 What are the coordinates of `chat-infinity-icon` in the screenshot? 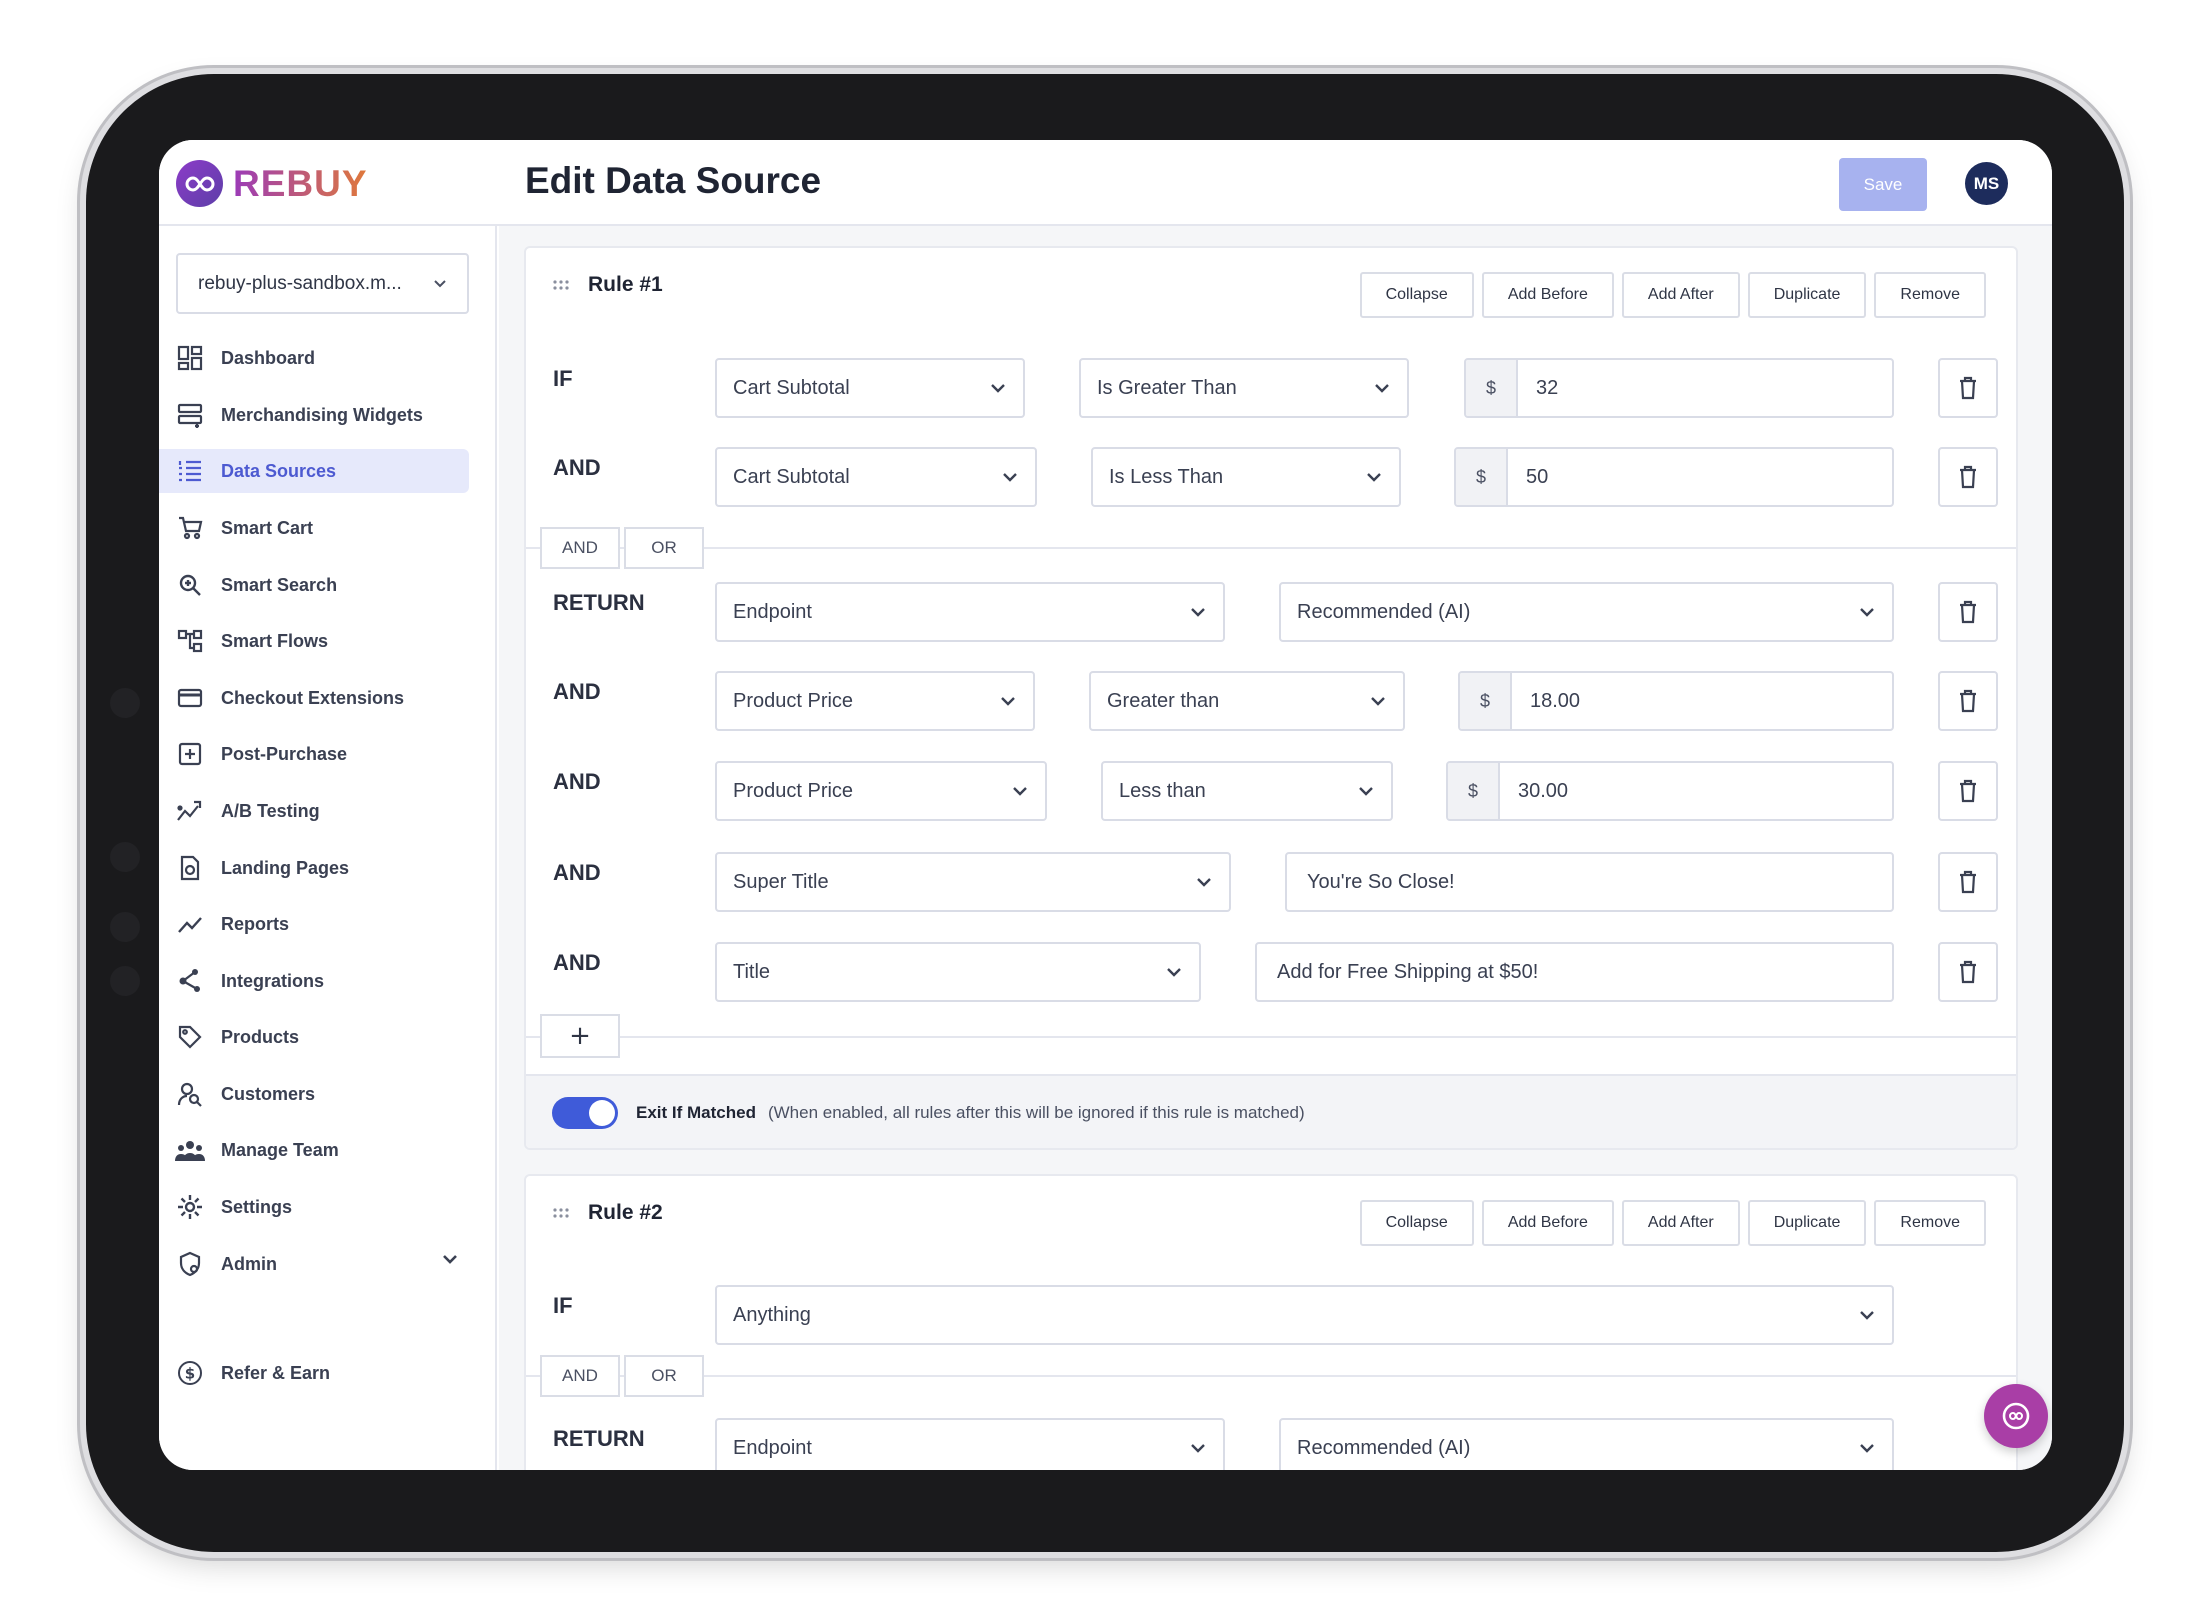 It's located at (2016, 1416).